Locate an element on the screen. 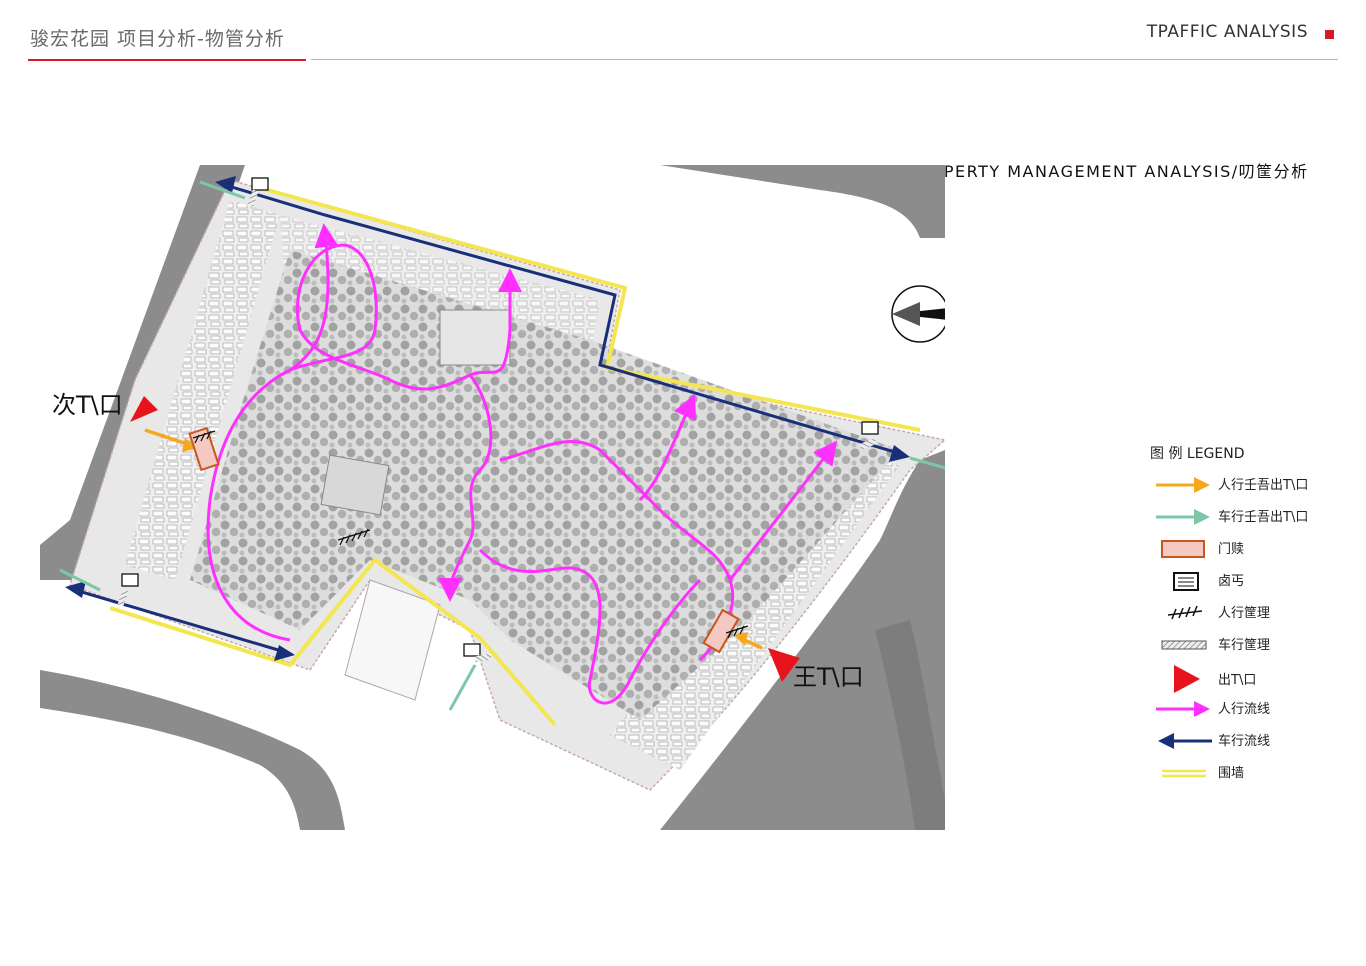 This screenshot has width=1366, height=966. guard-box-icon is located at coordinates (1186, 581).